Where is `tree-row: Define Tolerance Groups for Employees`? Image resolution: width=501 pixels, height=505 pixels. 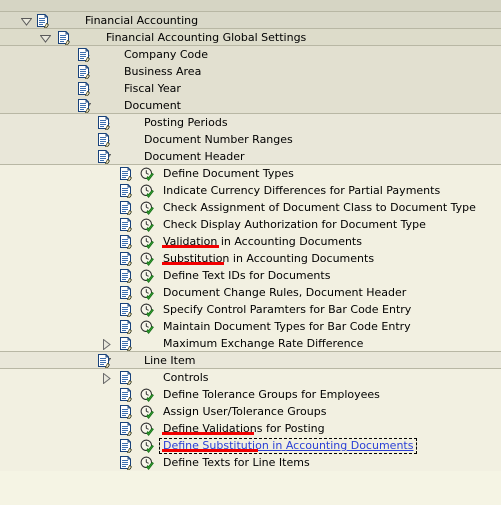
tree-row: Define Tolerance Groups for Employees is located at coordinates (250, 394).